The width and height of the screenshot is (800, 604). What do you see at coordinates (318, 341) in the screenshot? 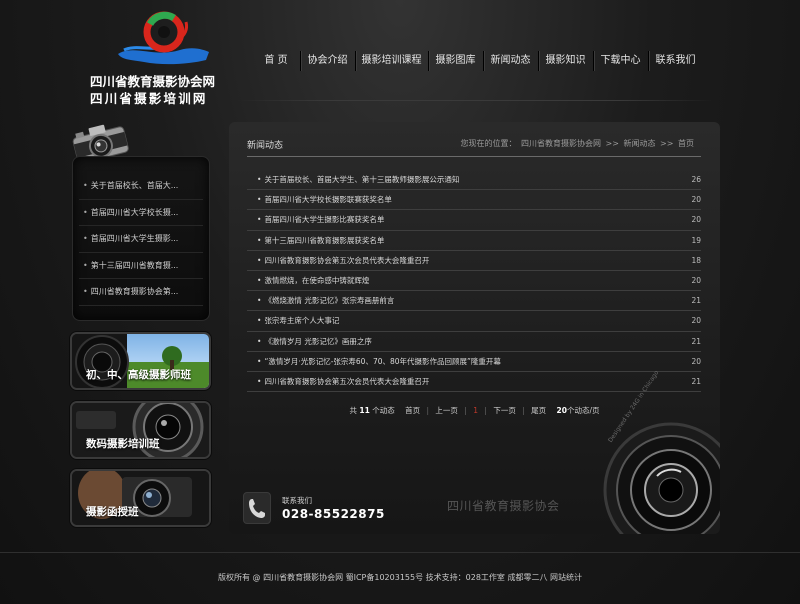
I see `news-title-text: 《激情岁月 光影记忆》画册之序` at bounding box center [318, 341].